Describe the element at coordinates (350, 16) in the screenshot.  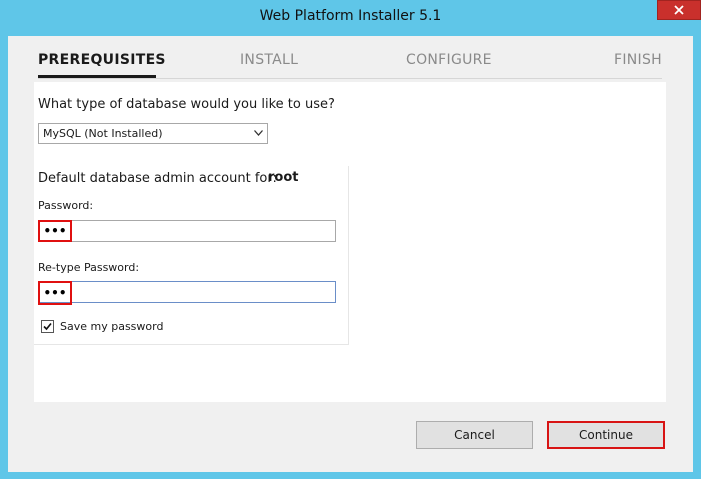
I see `window-title: Web Platform Installer 5.1` at that location.